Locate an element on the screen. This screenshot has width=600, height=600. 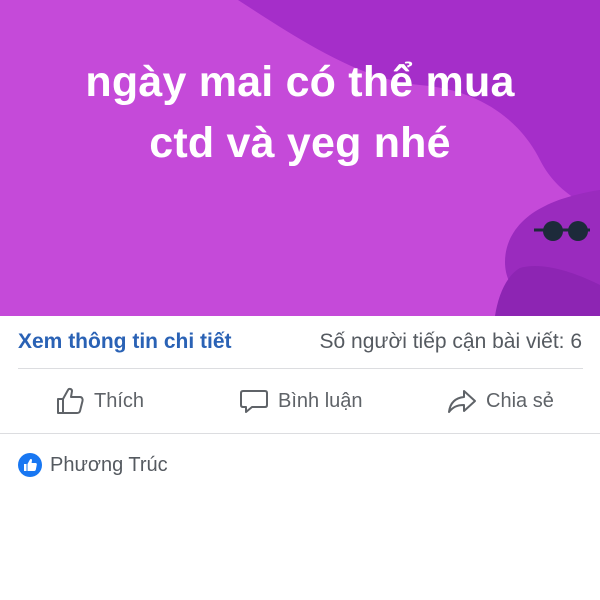
share-button: Chia sẻ is located at coordinates (500, 401).